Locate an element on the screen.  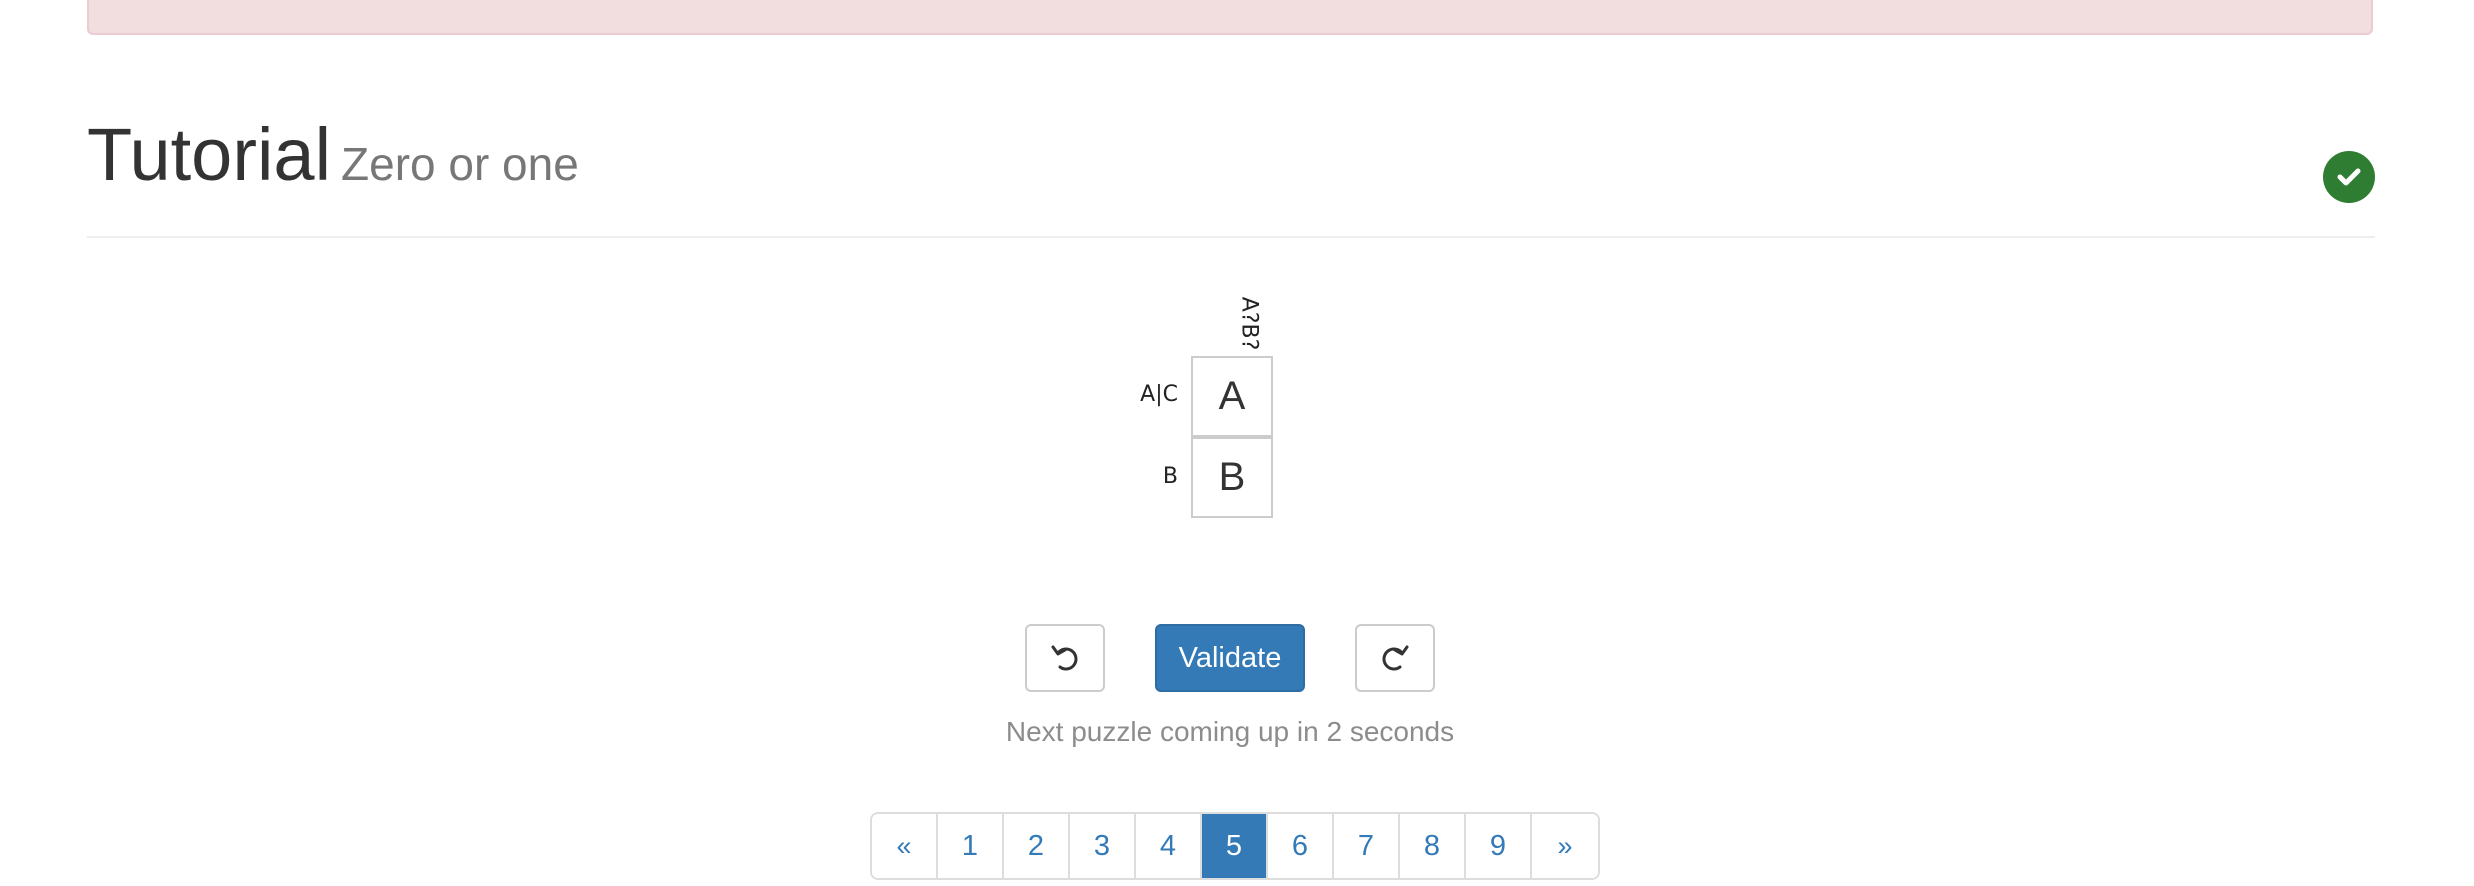
column-clue-text: A?B? is located at coordinates (1249, 323).